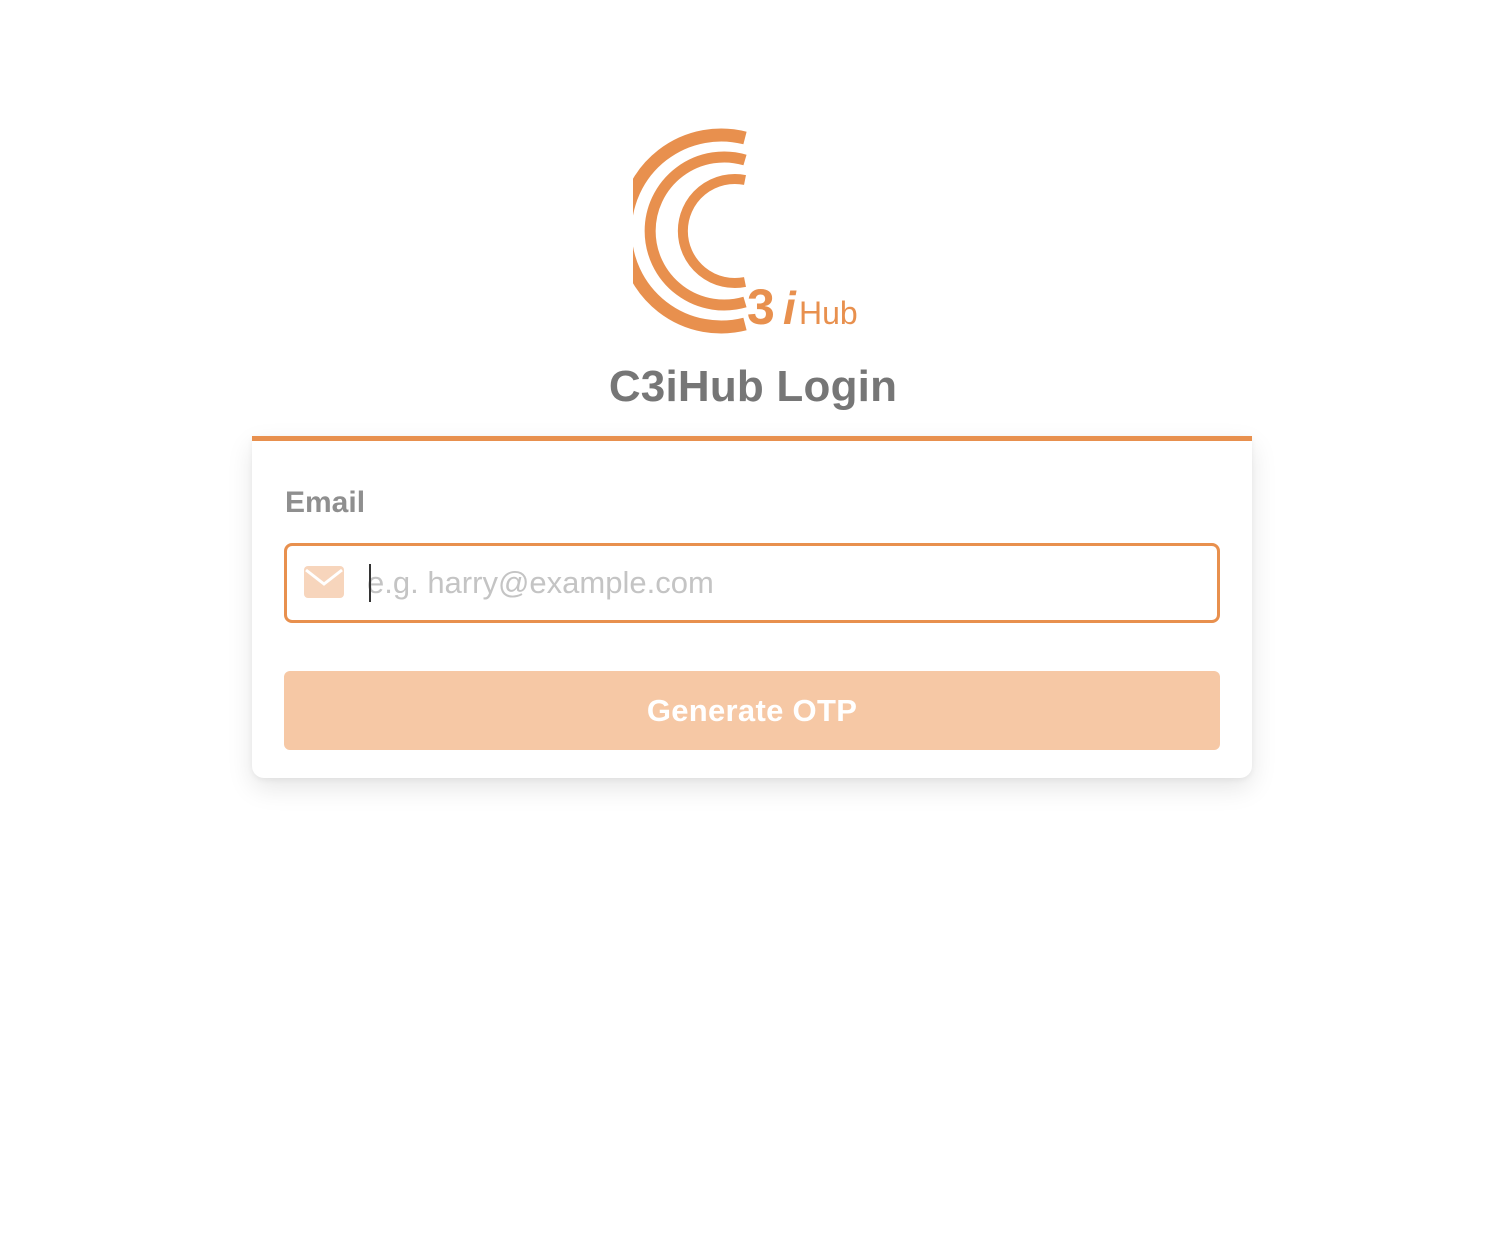 This screenshot has width=1506, height=1258. I want to click on c3ihub-logo: 3 i Hub, so click(753, 233).